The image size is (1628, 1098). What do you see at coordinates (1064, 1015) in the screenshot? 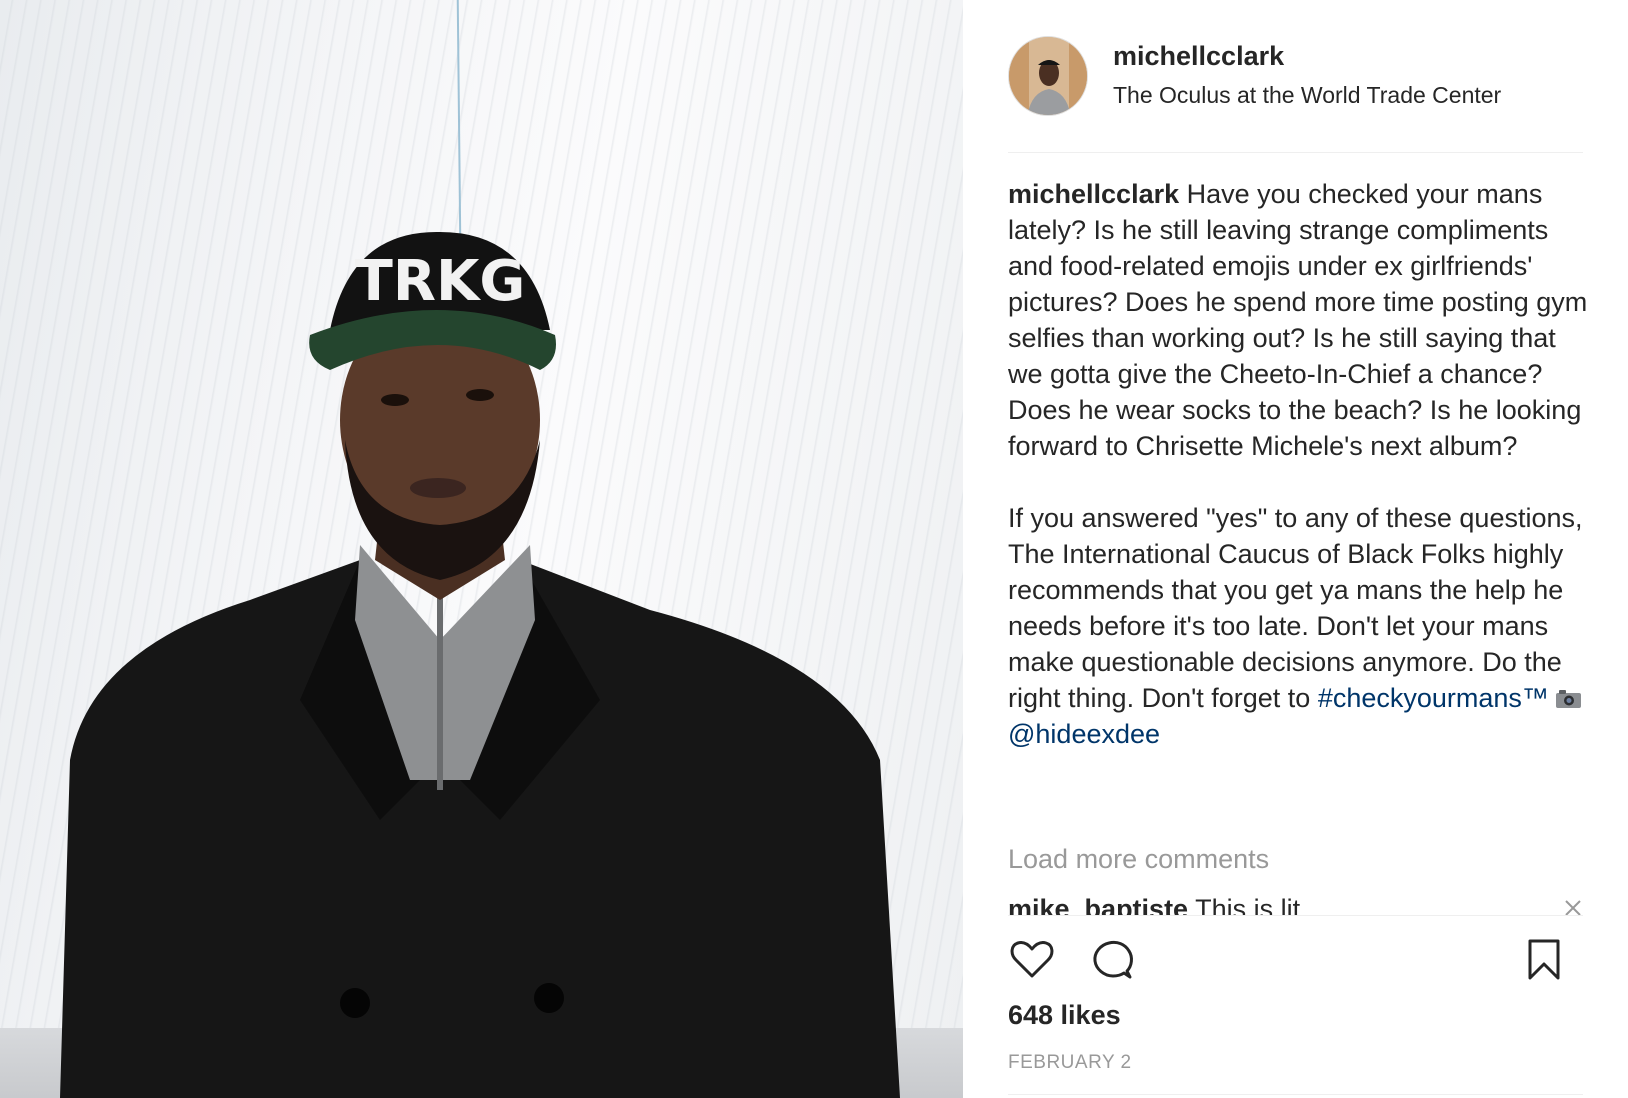
I see `like-count: 648 likes` at bounding box center [1064, 1015].